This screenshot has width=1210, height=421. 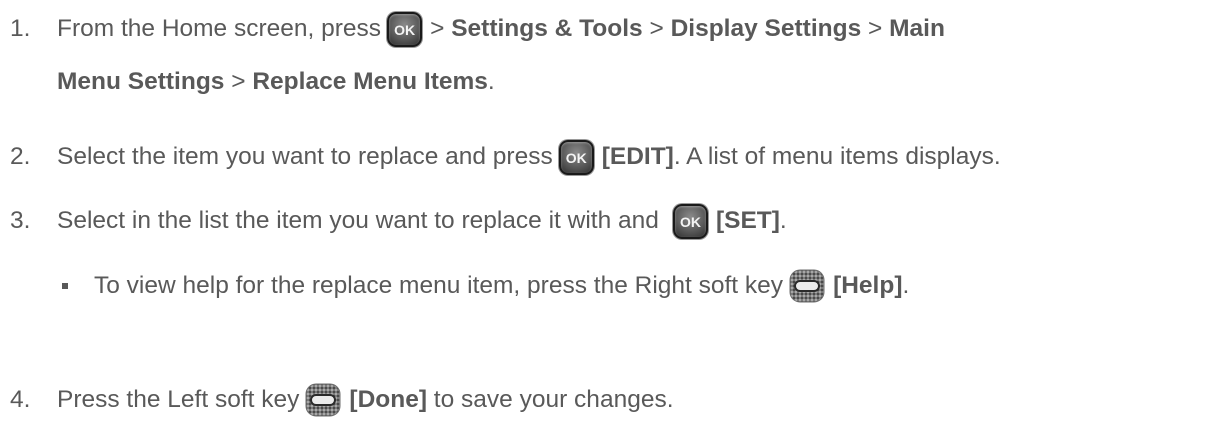 What do you see at coordinates (20, 29) in the screenshot?
I see `step-number: 1.` at bounding box center [20, 29].